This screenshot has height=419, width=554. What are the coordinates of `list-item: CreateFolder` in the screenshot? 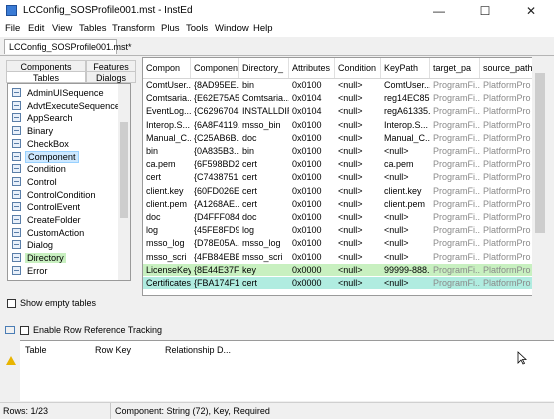 It's located at (47, 220).